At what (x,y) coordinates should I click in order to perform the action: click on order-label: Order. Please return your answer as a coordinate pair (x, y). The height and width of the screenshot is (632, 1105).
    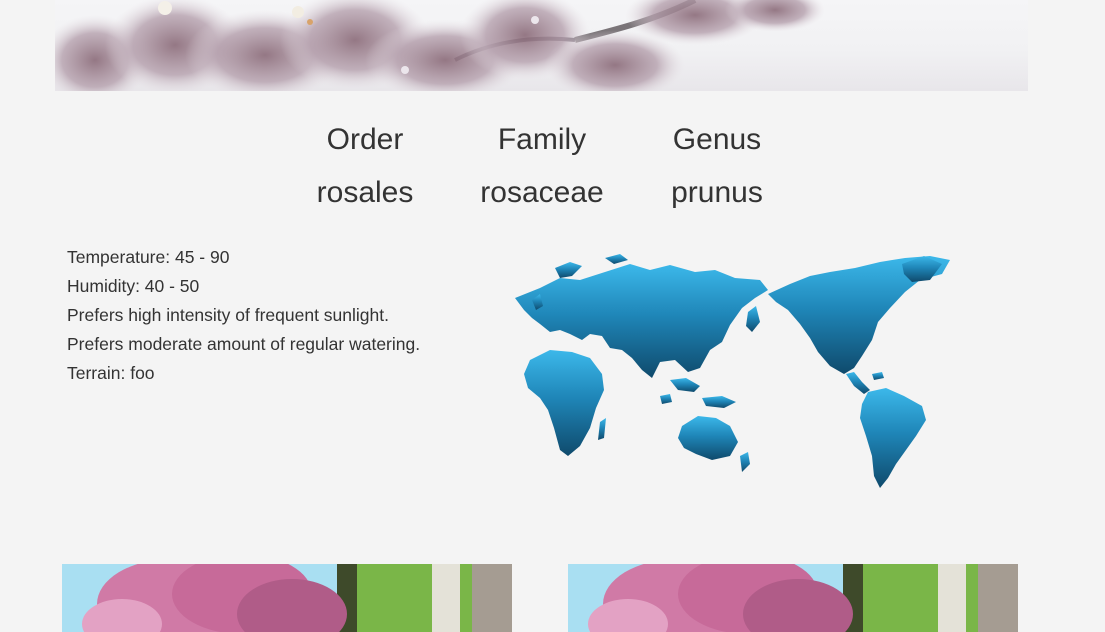
    Looking at the image, I should click on (365, 139).